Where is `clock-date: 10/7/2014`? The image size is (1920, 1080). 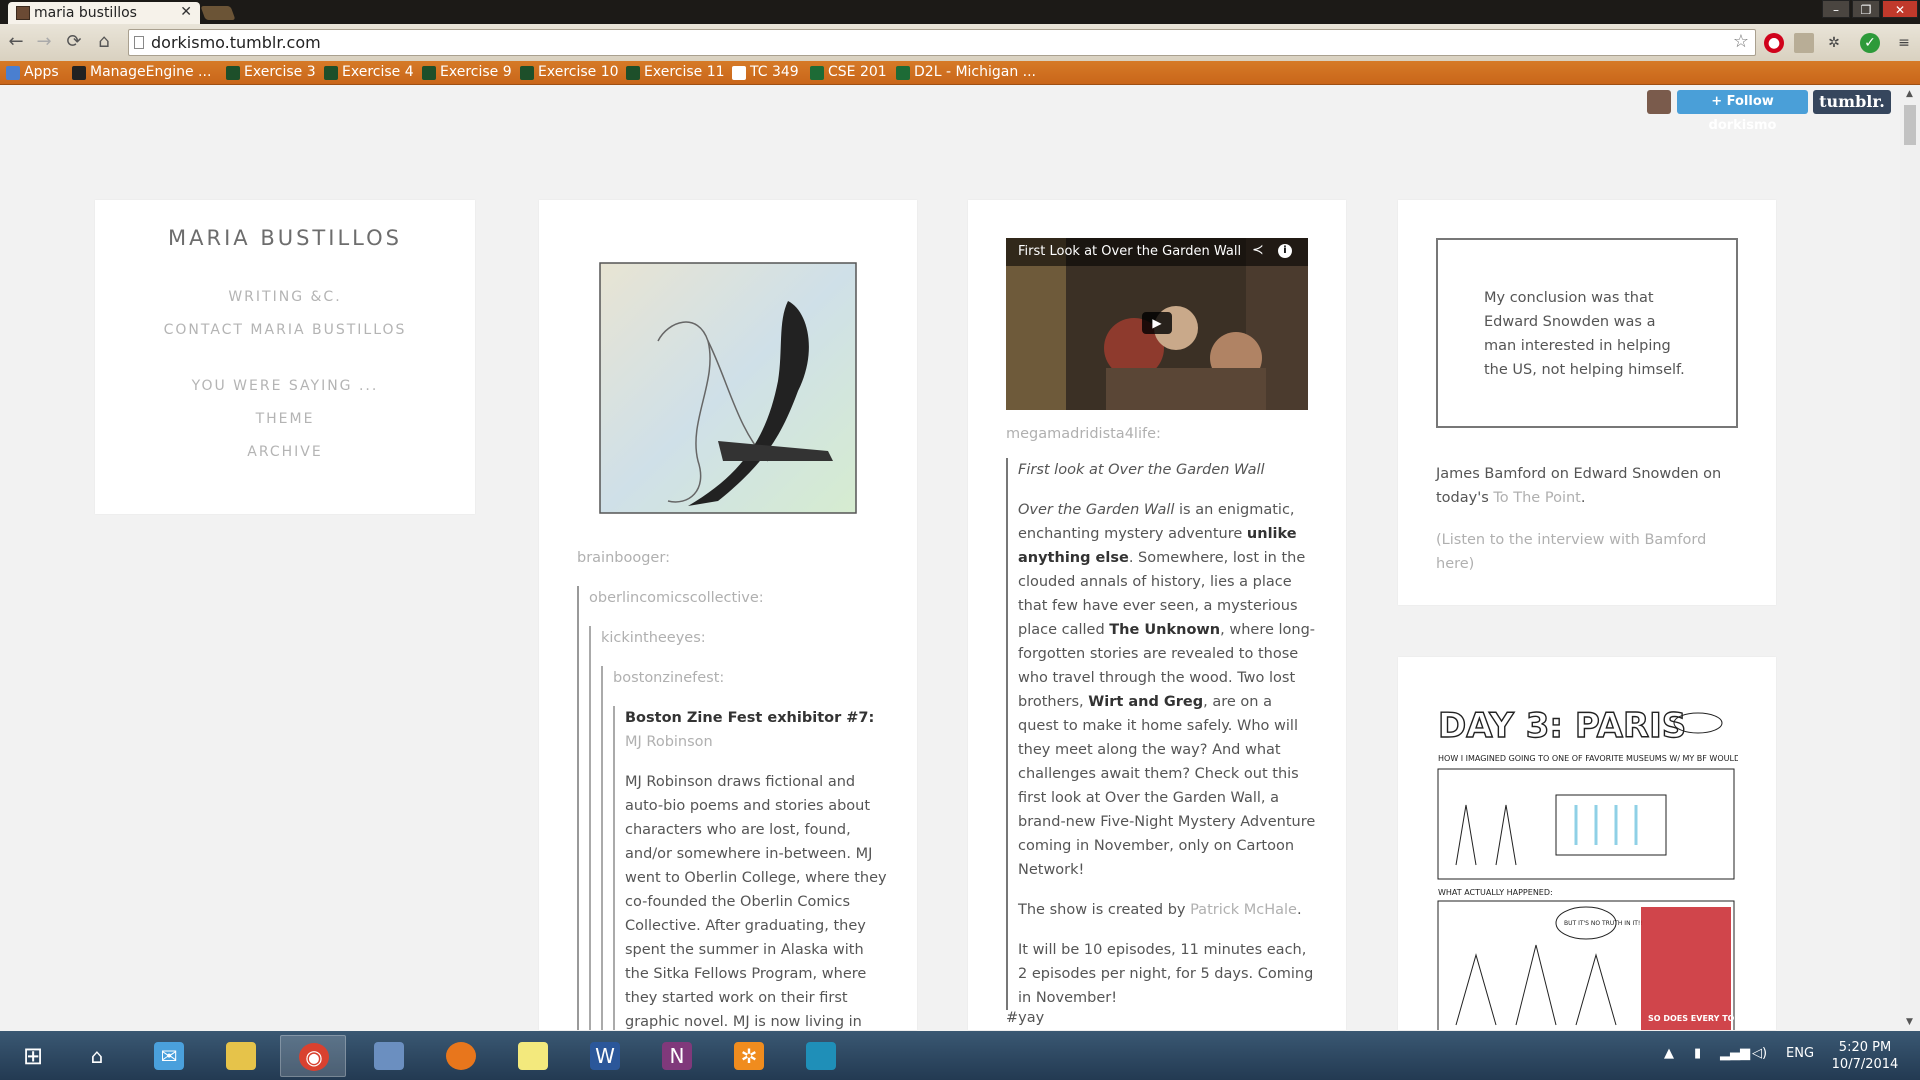
clock-date: 10/7/2014 is located at coordinates (1865, 1064).